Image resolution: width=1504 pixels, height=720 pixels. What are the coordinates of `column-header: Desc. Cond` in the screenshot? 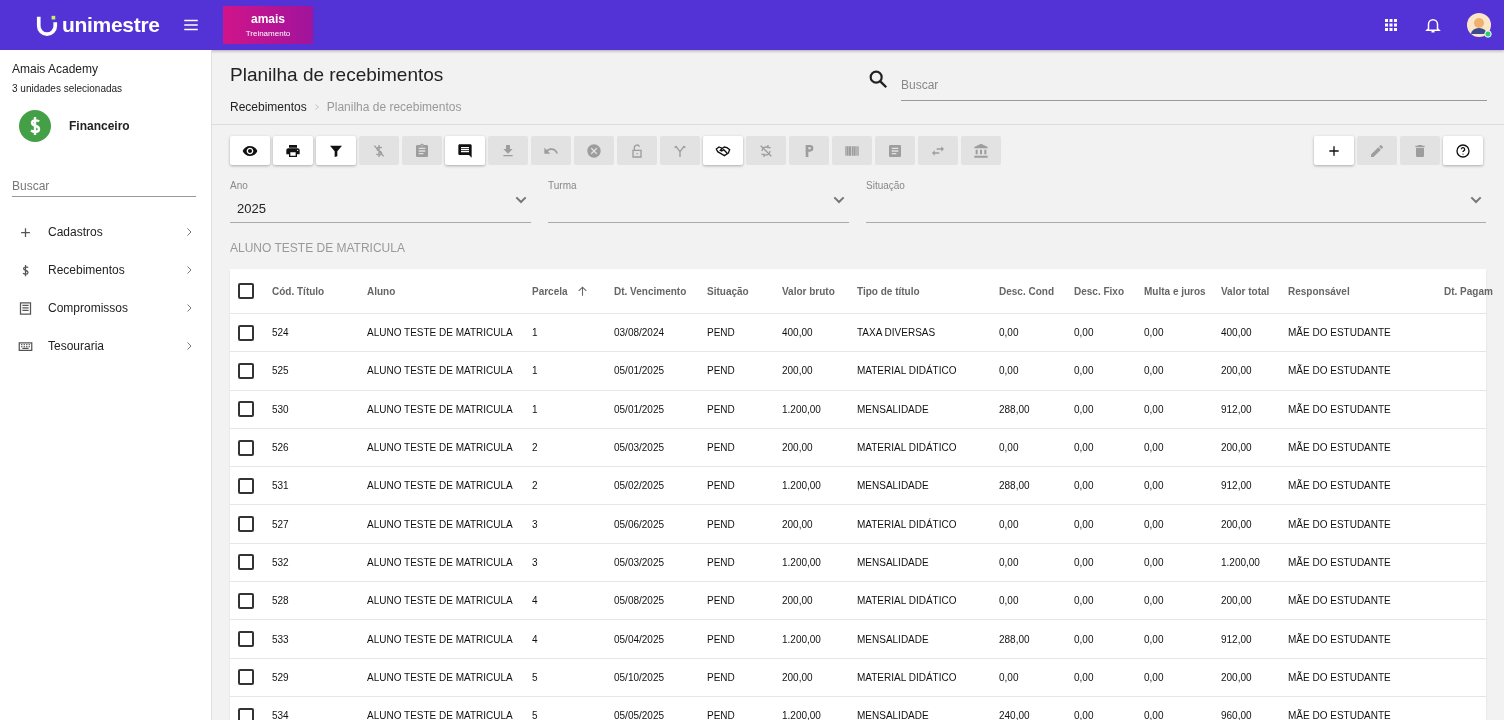 It's located at (1026, 291).